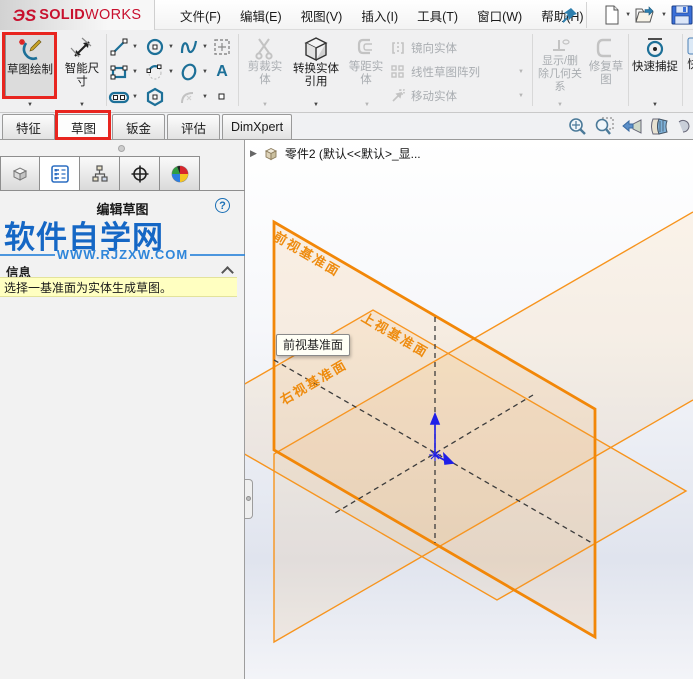 The height and width of the screenshot is (679, 693). I want to click on previous-view-icon, so click(632, 126).